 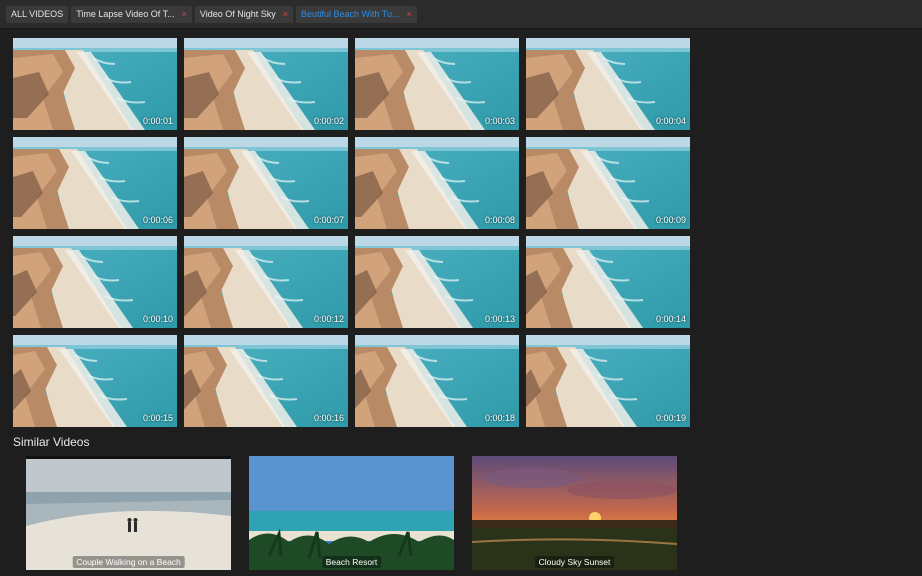 What do you see at coordinates (328, 220) in the screenshot?
I see `frame-timestamp: 0:00:07` at bounding box center [328, 220].